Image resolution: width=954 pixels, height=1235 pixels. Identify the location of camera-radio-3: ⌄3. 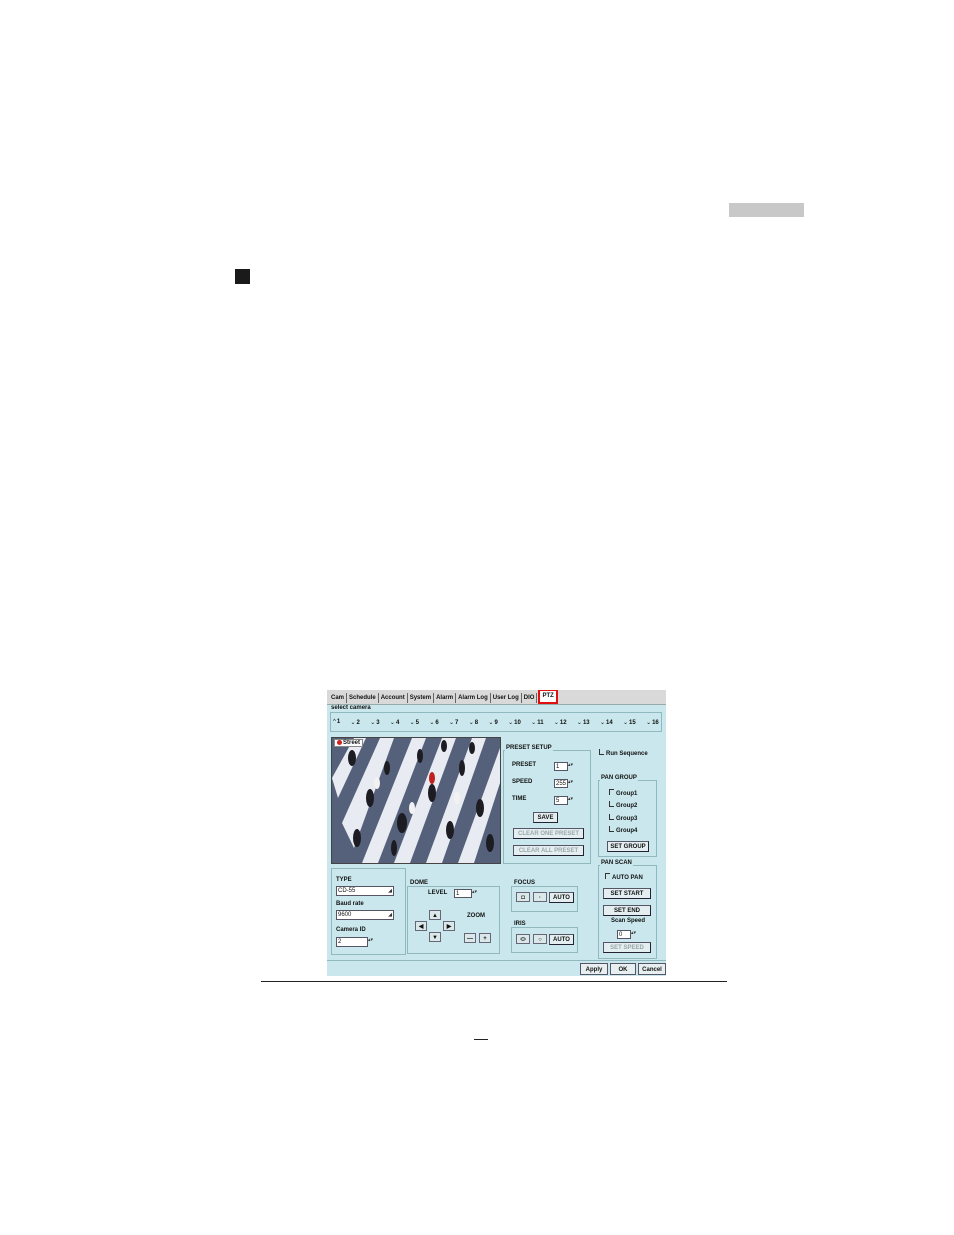
(374, 722).